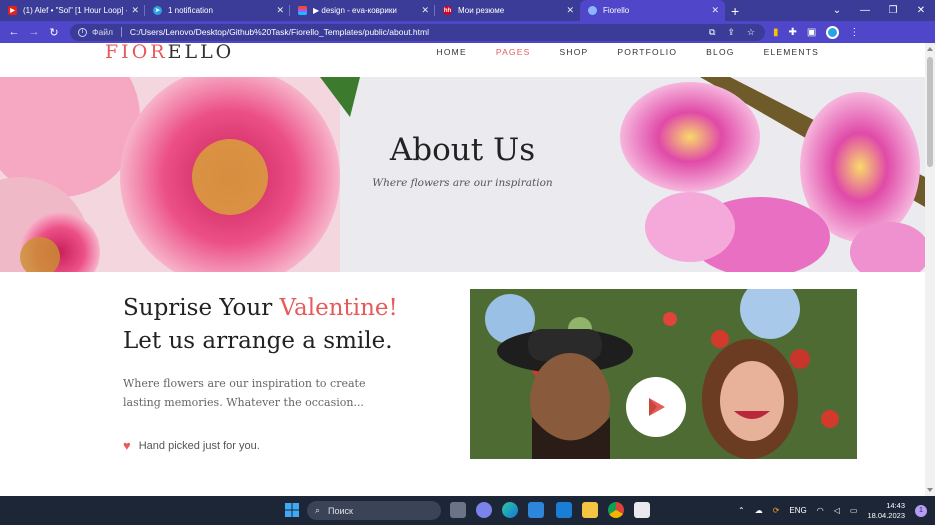 This screenshot has width=935, height=525. Describe the element at coordinates (292, 510) in the screenshot. I see `windows-start-icon` at that location.